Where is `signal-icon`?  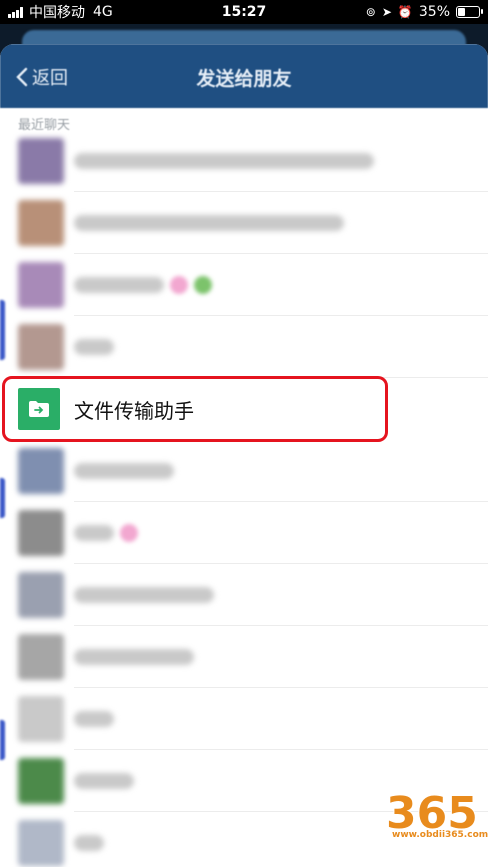
signal-icon is located at coordinates (15, 12).